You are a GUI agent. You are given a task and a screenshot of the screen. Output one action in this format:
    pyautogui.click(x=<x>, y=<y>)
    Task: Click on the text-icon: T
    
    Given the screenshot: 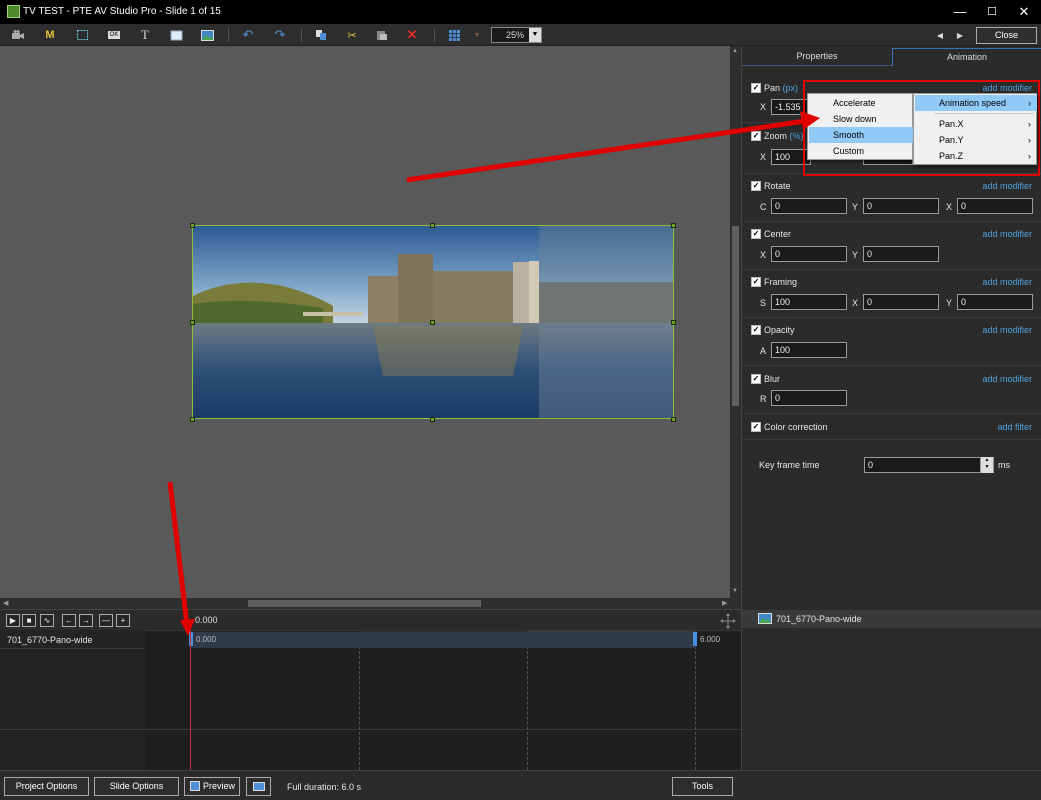 What is the action you would take?
    pyautogui.click(x=145, y=35)
    